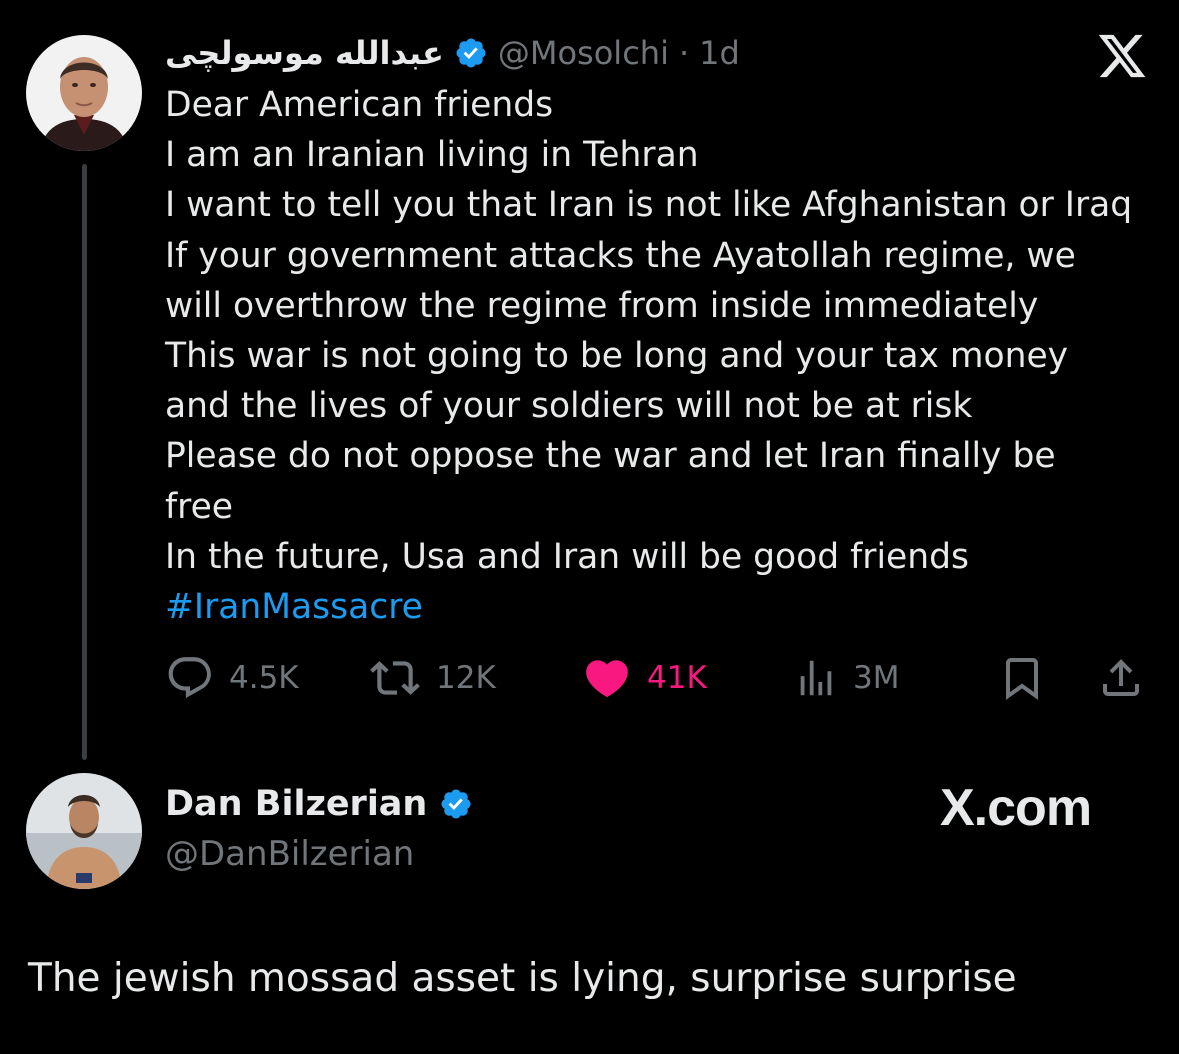 This screenshot has width=1179, height=1054. What do you see at coordinates (665, 607) in the screenshot?
I see `hashtag-link: #IranMassacre` at bounding box center [665, 607].